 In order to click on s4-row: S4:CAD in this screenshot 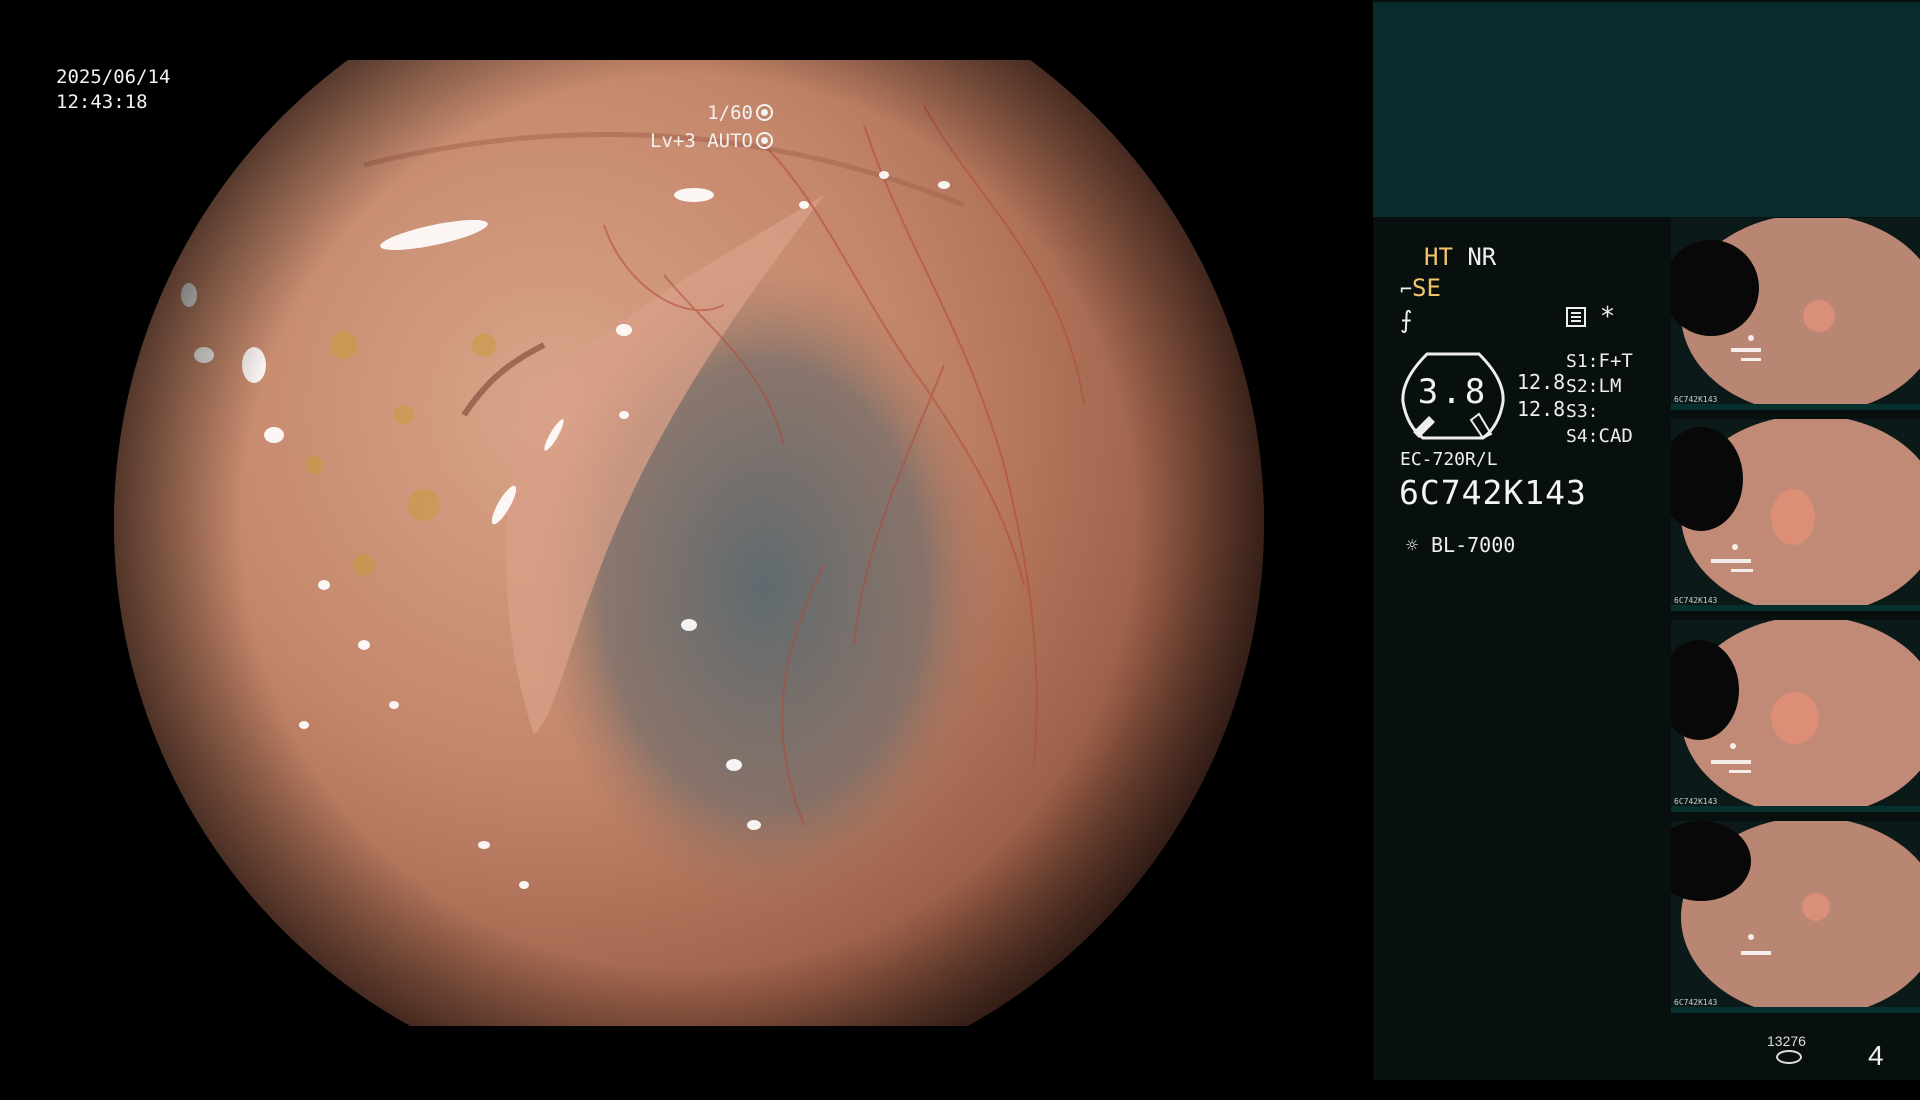, I will do `click(1599, 436)`.